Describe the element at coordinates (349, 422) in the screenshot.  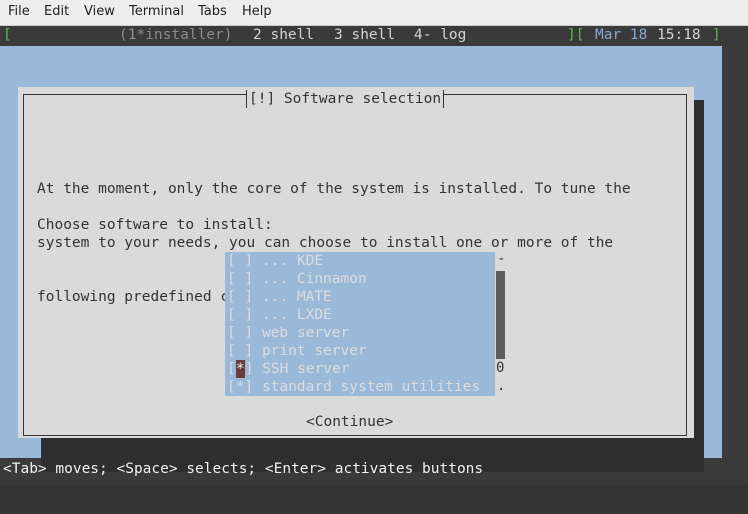
I see `continue-button: <Continue>` at that location.